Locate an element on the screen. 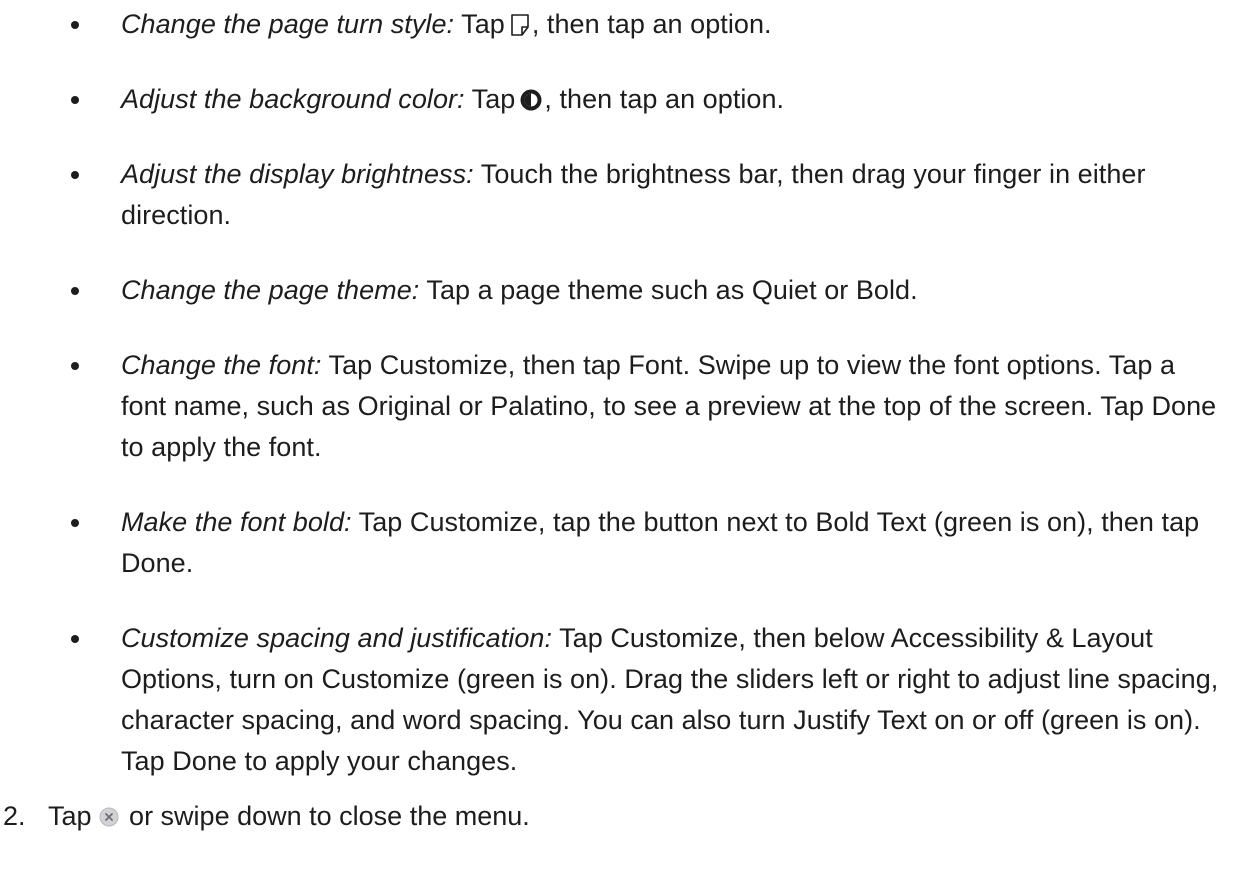  item-lead: Change the font: is located at coordinates (221, 365).